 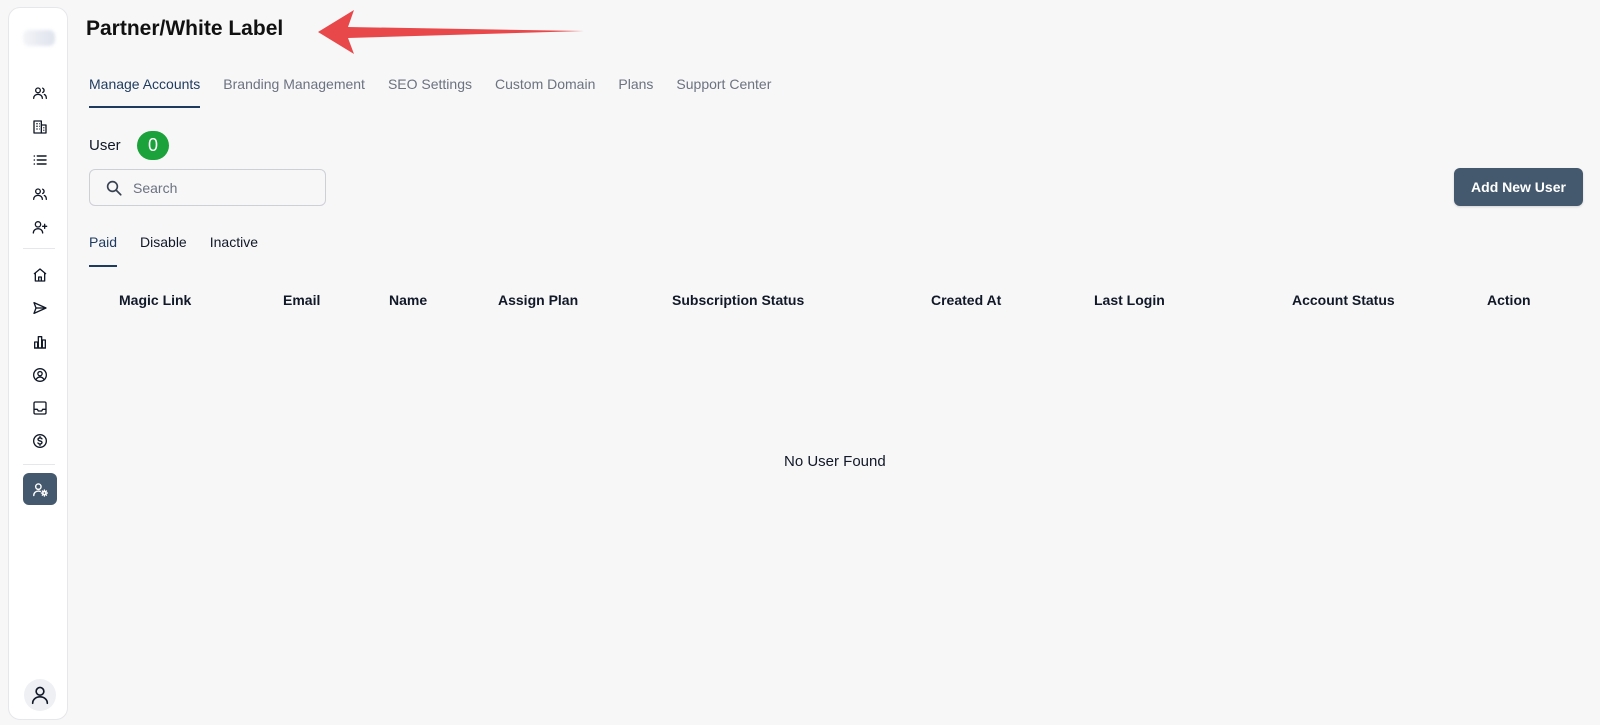 What do you see at coordinates (835, 461) in the screenshot?
I see `empty-state-message: No User Found` at bounding box center [835, 461].